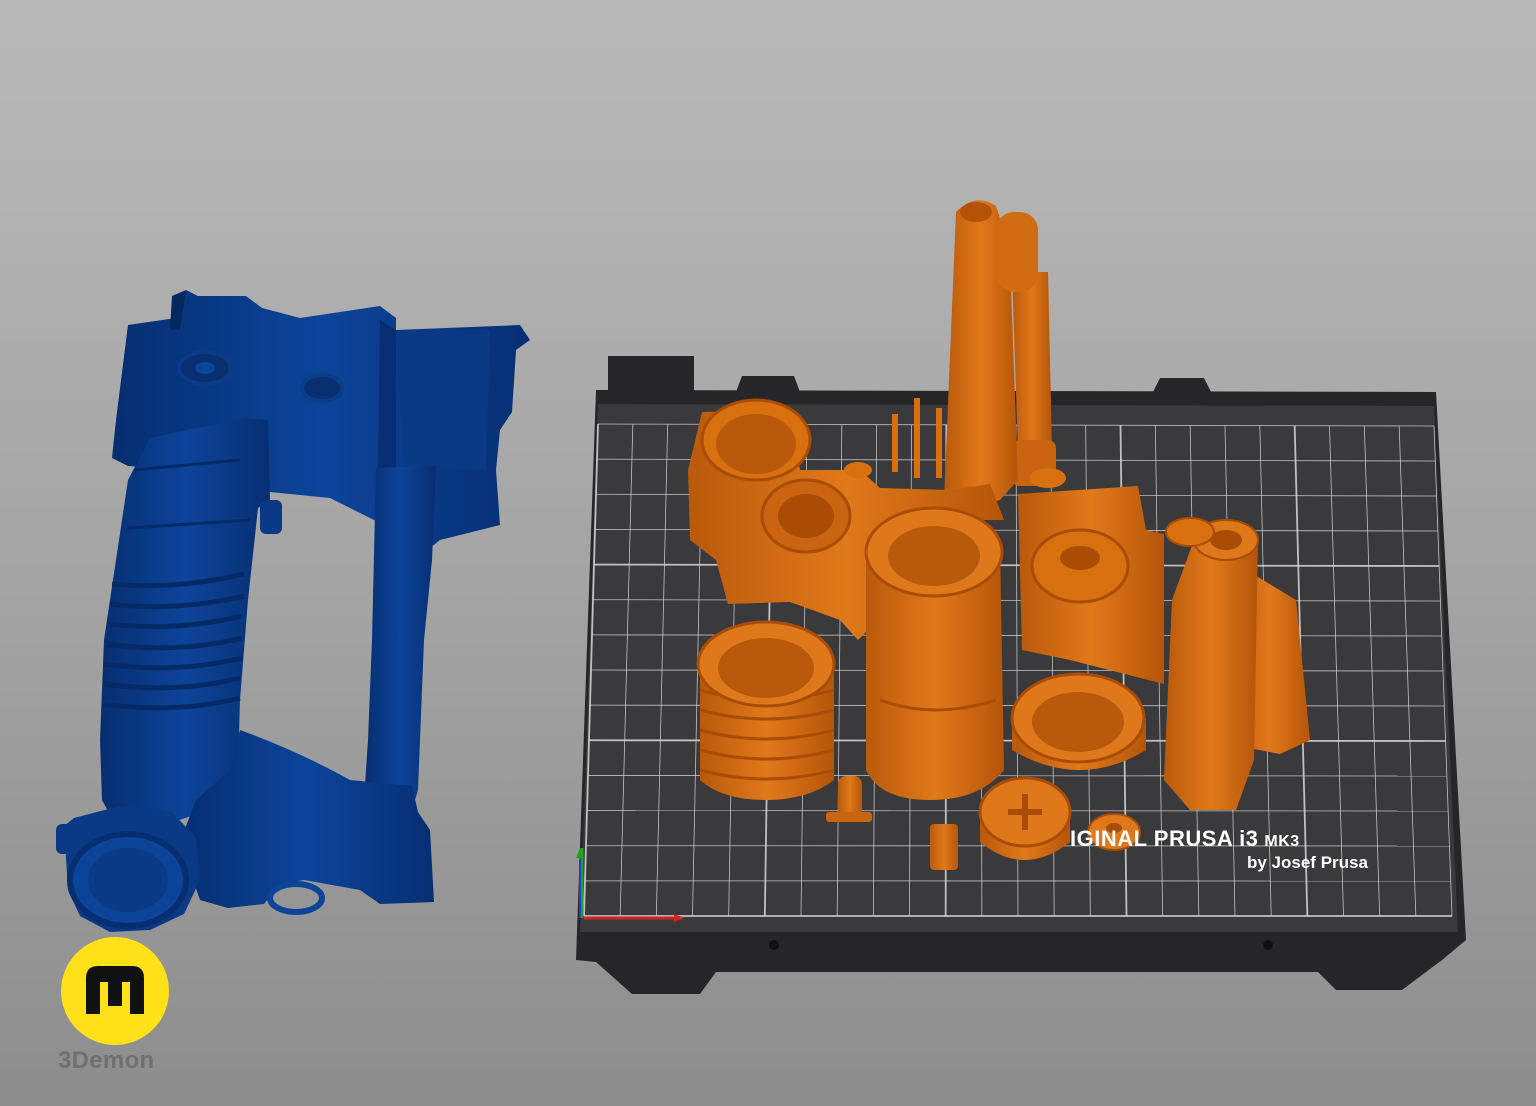 The image size is (1536, 1106). I want to click on bed-hole-right, so click(1268, 945).